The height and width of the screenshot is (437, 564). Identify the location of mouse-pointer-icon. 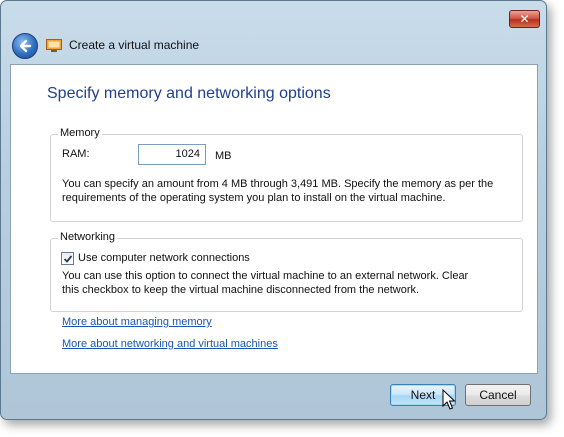
(449, 399).